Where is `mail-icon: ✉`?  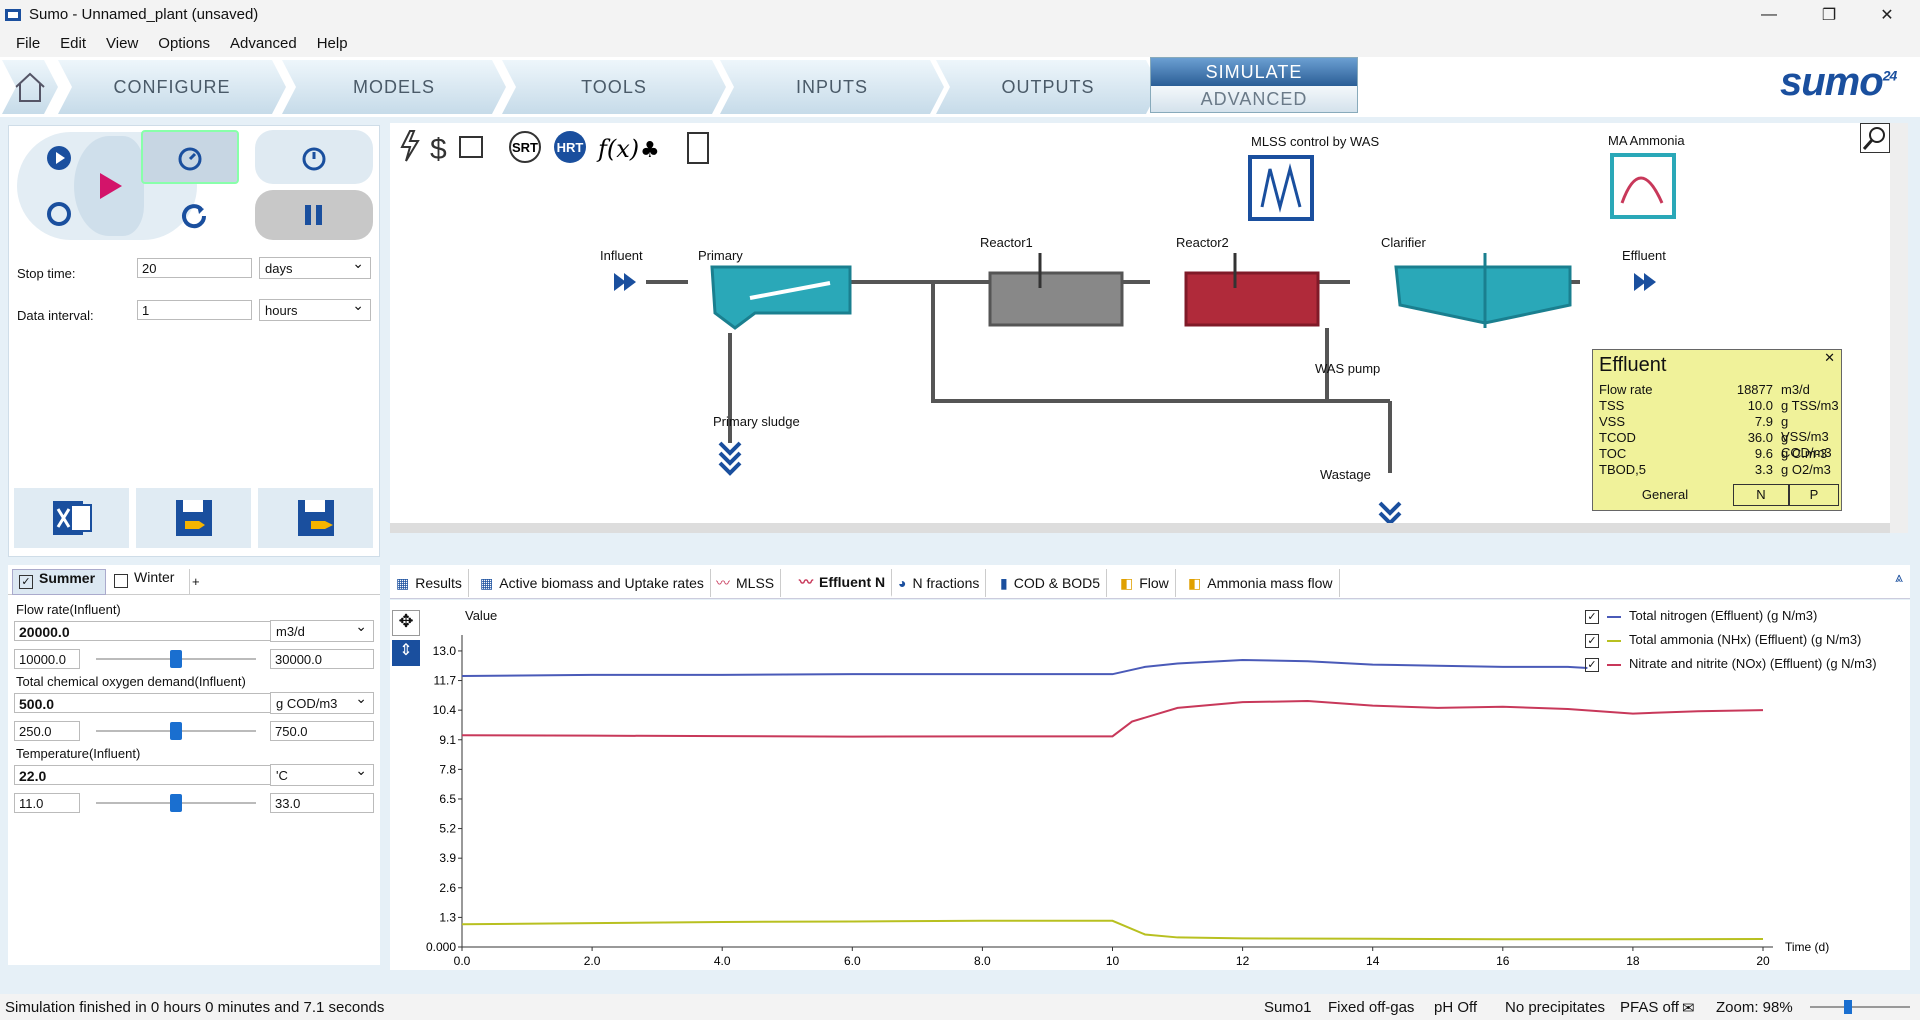
mail-icon: ✉ is located at coordinates (1688, 1008).